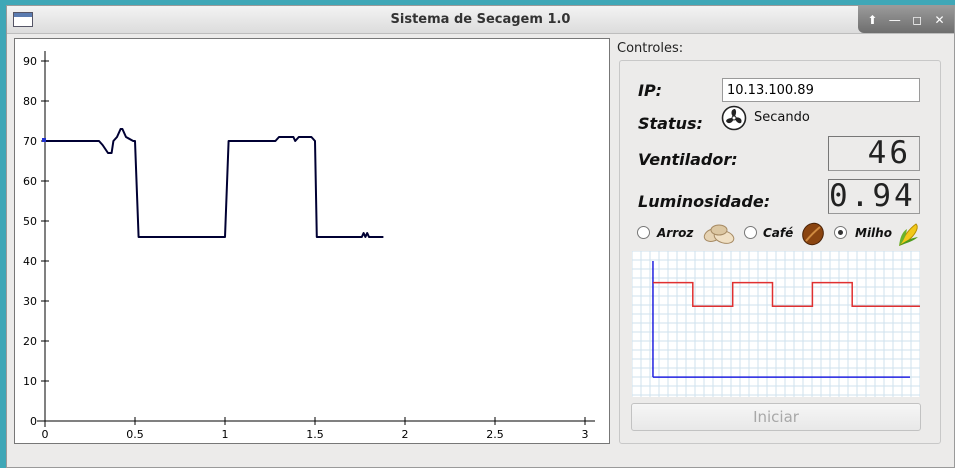 This screenshot has width=955, height=468. I want to click on x-tick-label: 2, so click(405, 434).